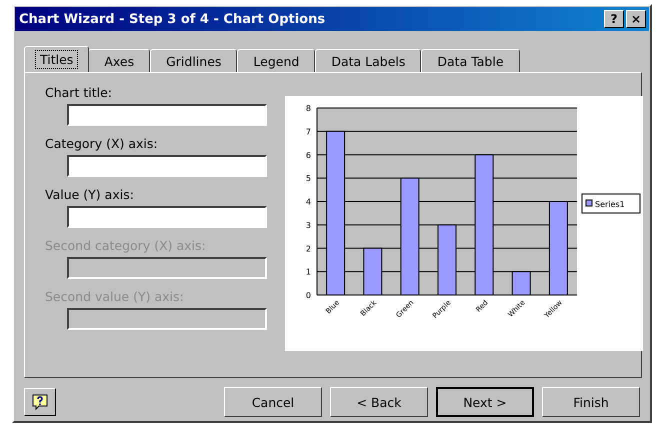  I want to click on field-label: Category (X) axis:, so click(102, 143).